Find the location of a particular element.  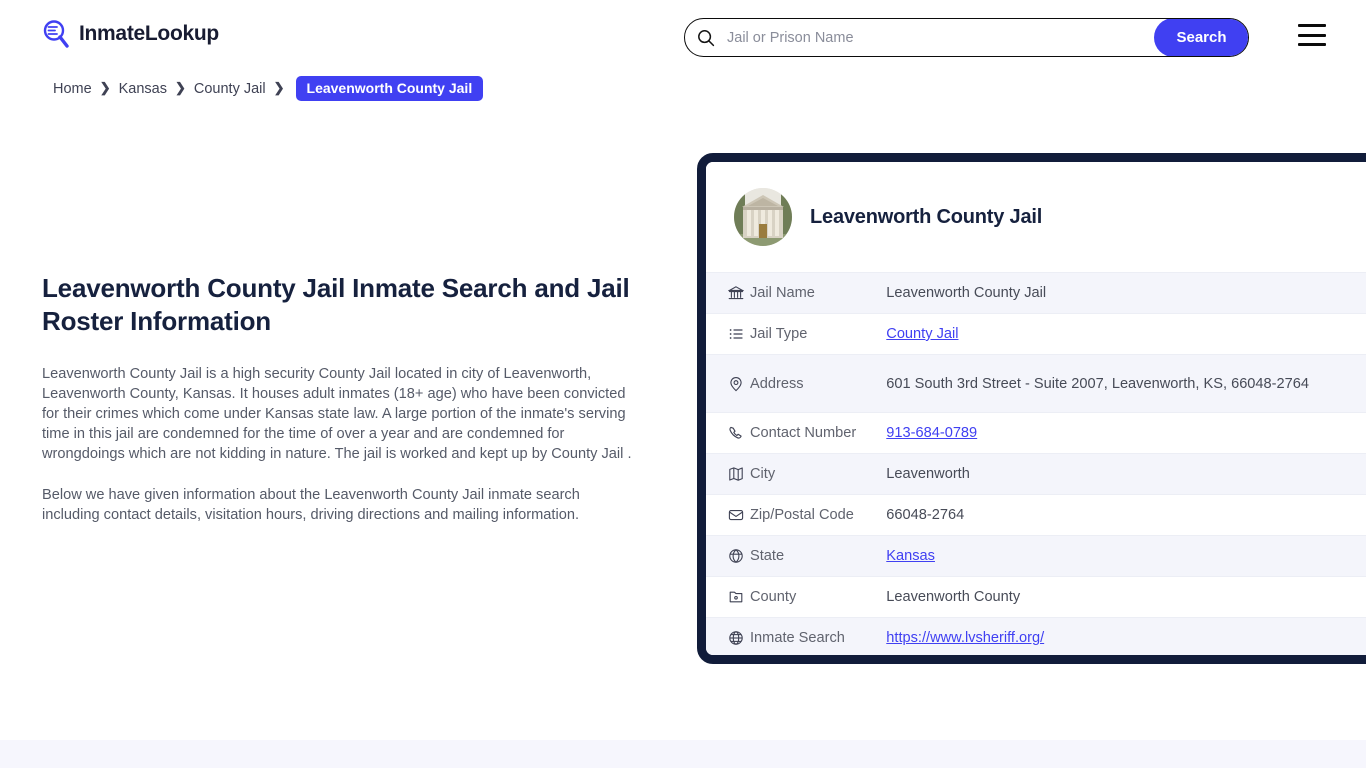

row-value: 913-684-0789 is located at coordinates (1126, 433).